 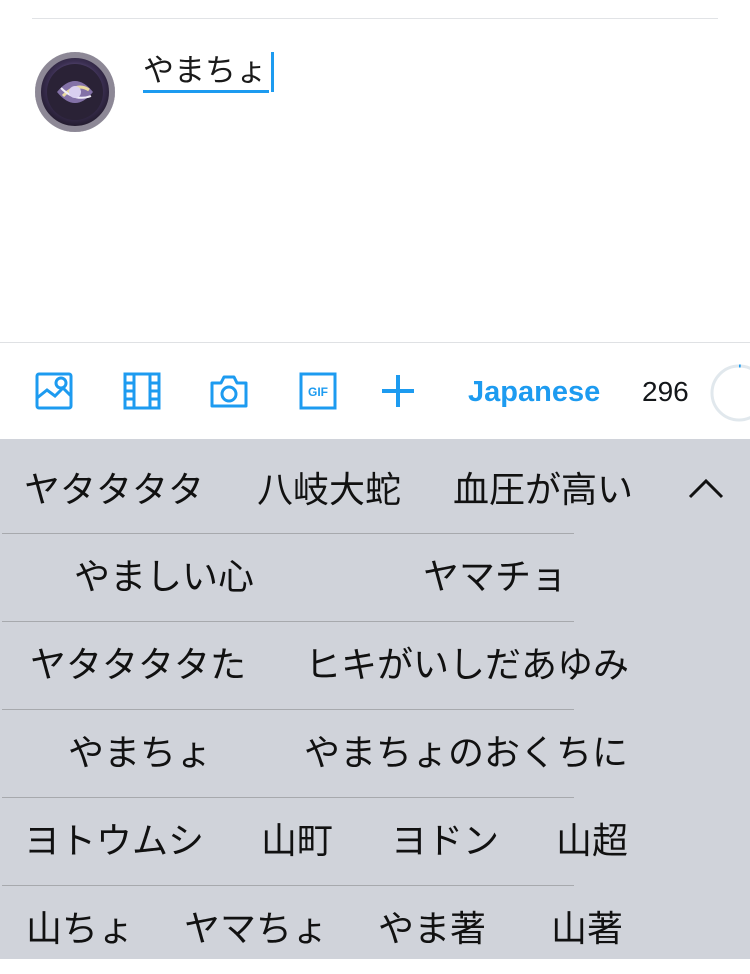 I want to click on candidate-item: 山著, so click(x=587, y=930).